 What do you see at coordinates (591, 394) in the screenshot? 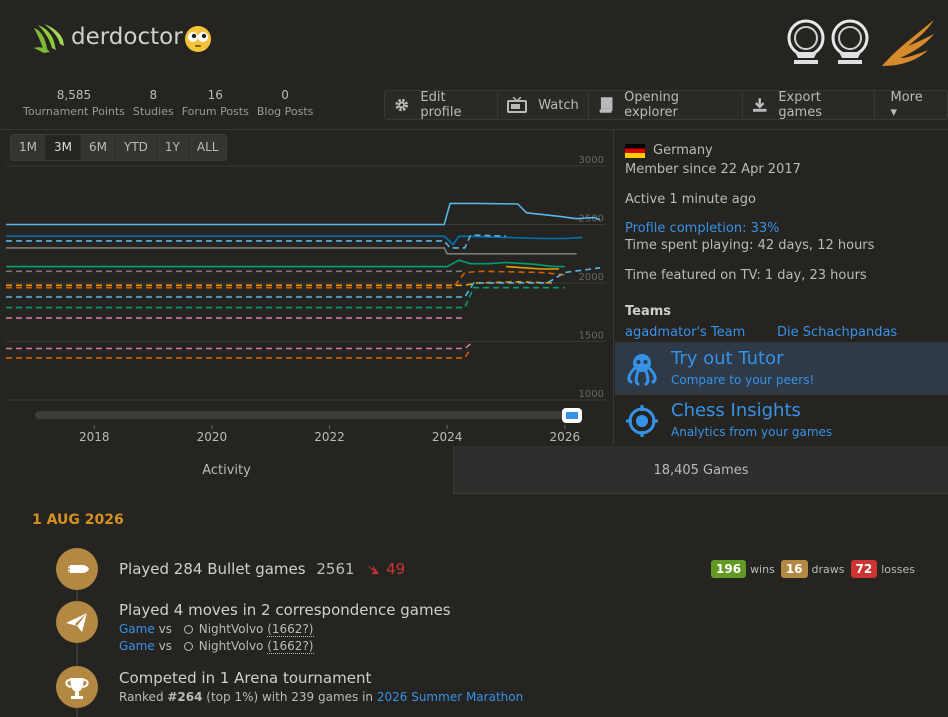
I see `y-tick-label: 1000` at bounding box center [591, 394].